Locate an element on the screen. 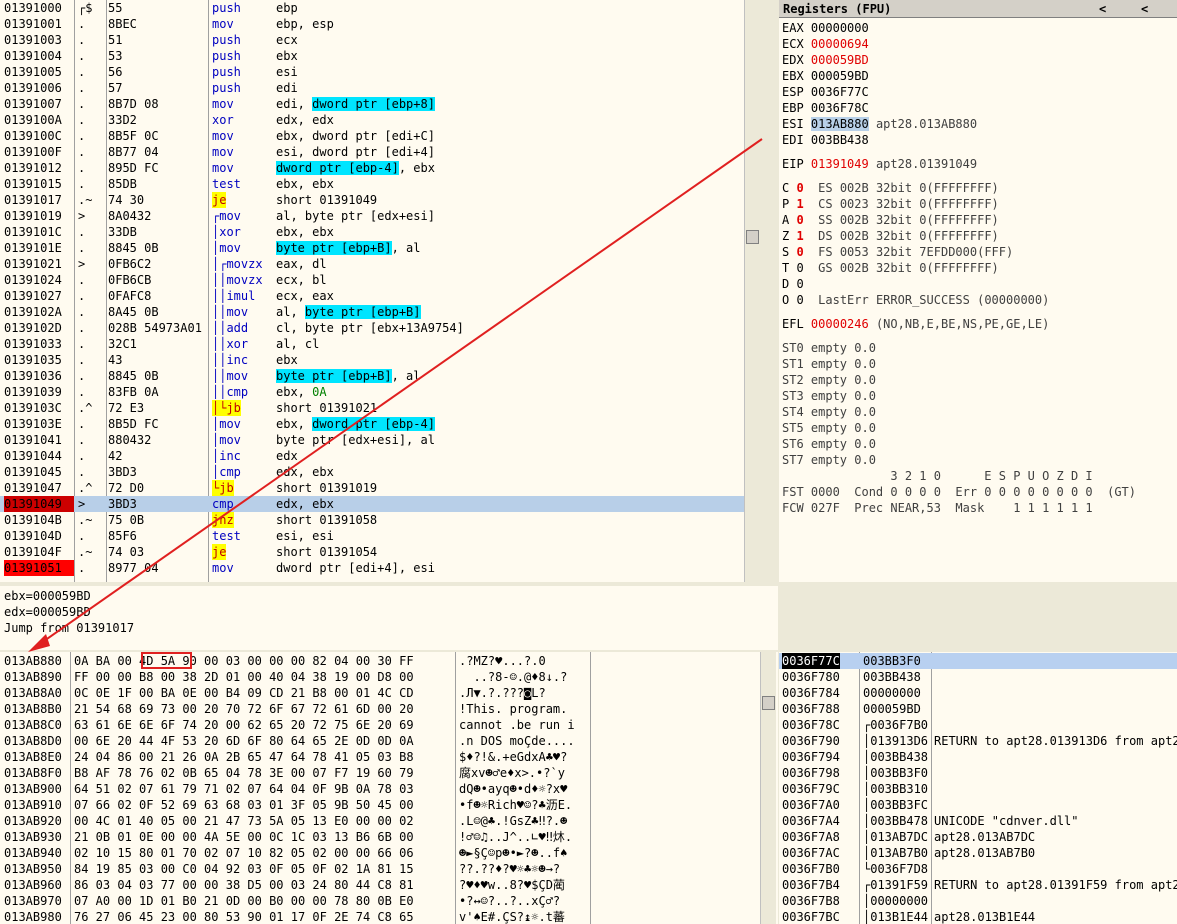 This screenshot has width=1177, height=924. register-row: EBP 0036F78C is located at coordinates (978, 108).